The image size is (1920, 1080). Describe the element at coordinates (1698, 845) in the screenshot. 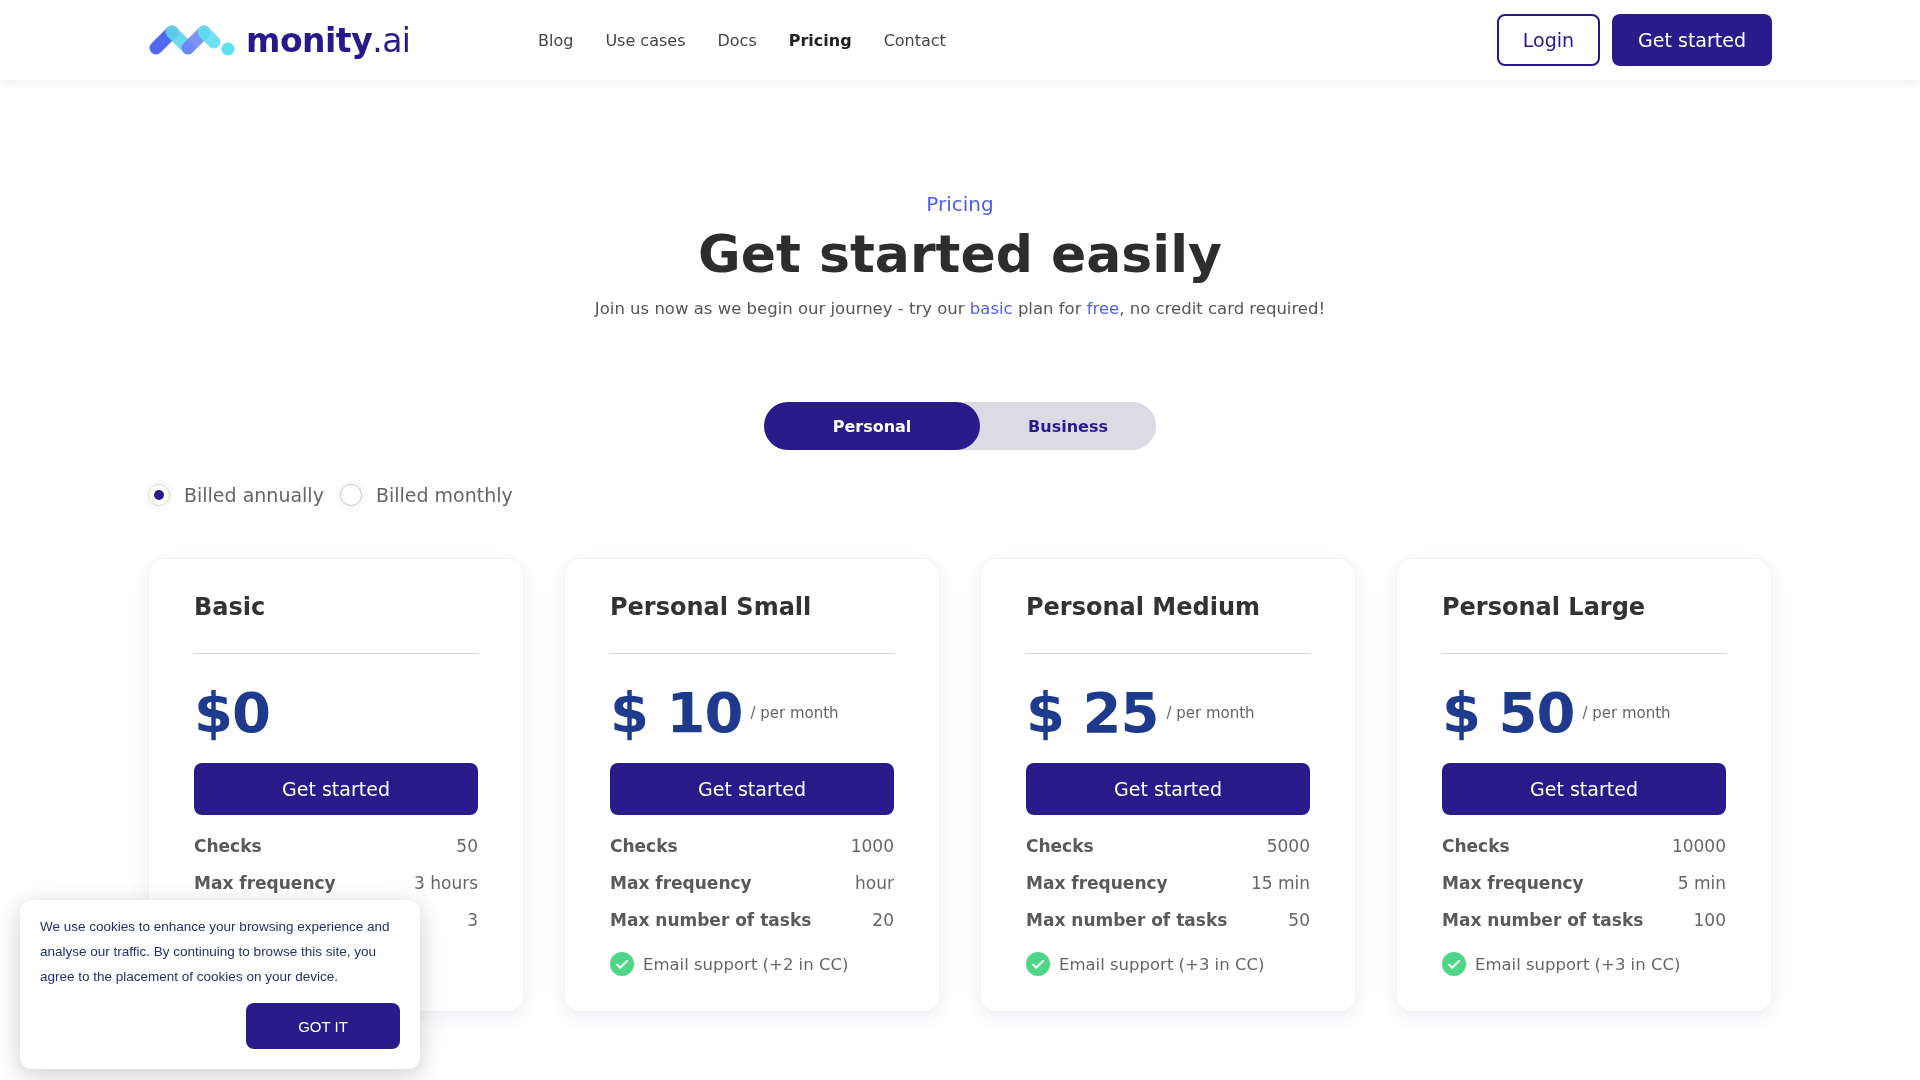

I see `spec-value: 10000` at that location.